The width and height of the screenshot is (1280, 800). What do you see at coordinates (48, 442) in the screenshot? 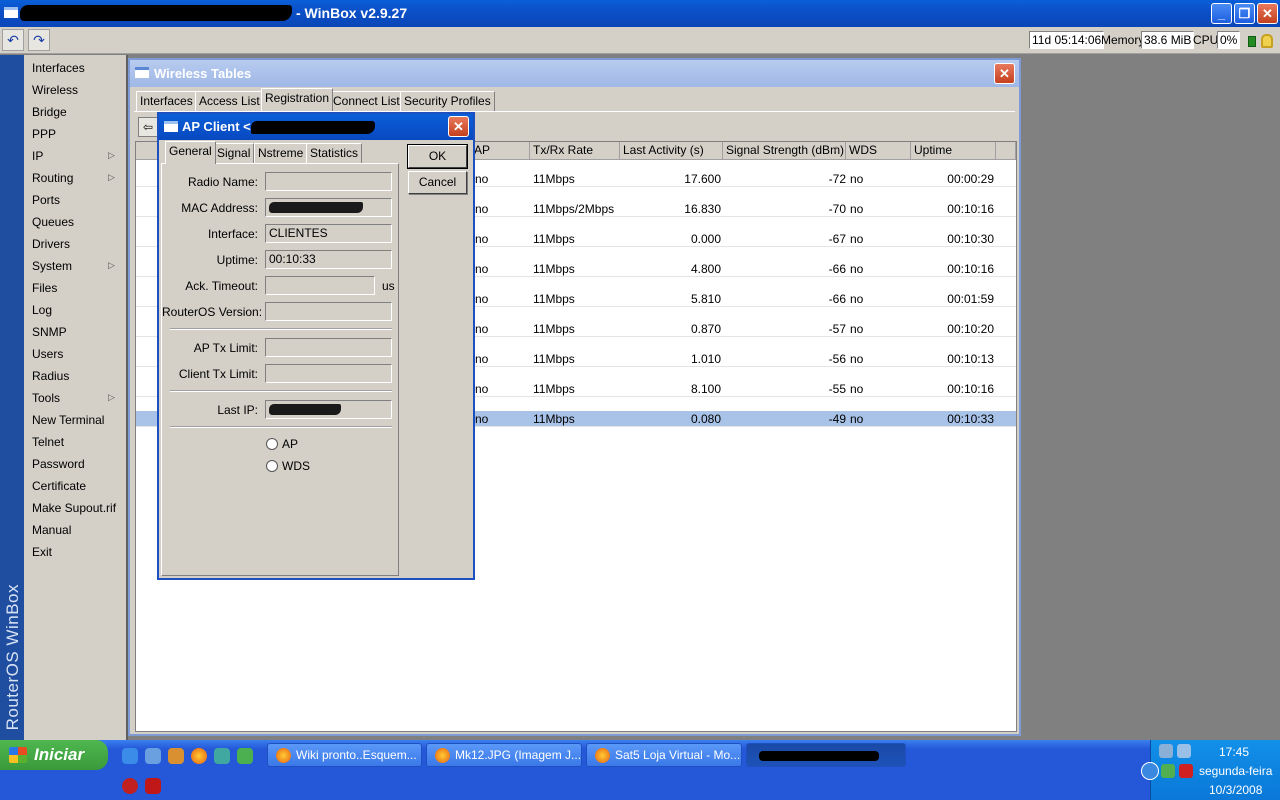
I see `sidebar-item-telnet: Telnet` at bounding box center [48, 442].